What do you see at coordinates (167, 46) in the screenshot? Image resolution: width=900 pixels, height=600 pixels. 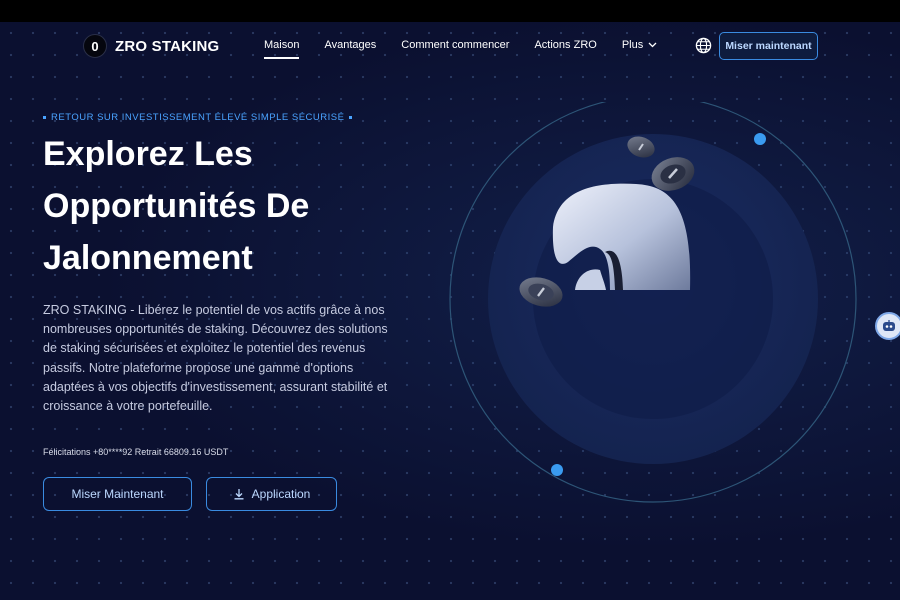 I see `brand-name: ZRO STAKING` at bounding box center [167, 46].